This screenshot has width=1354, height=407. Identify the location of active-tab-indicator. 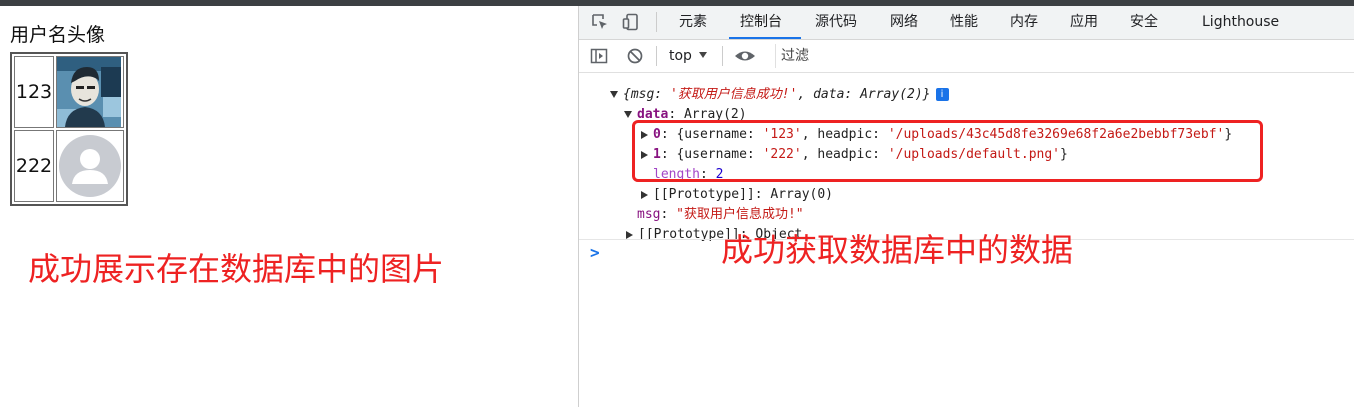
(765, 38).